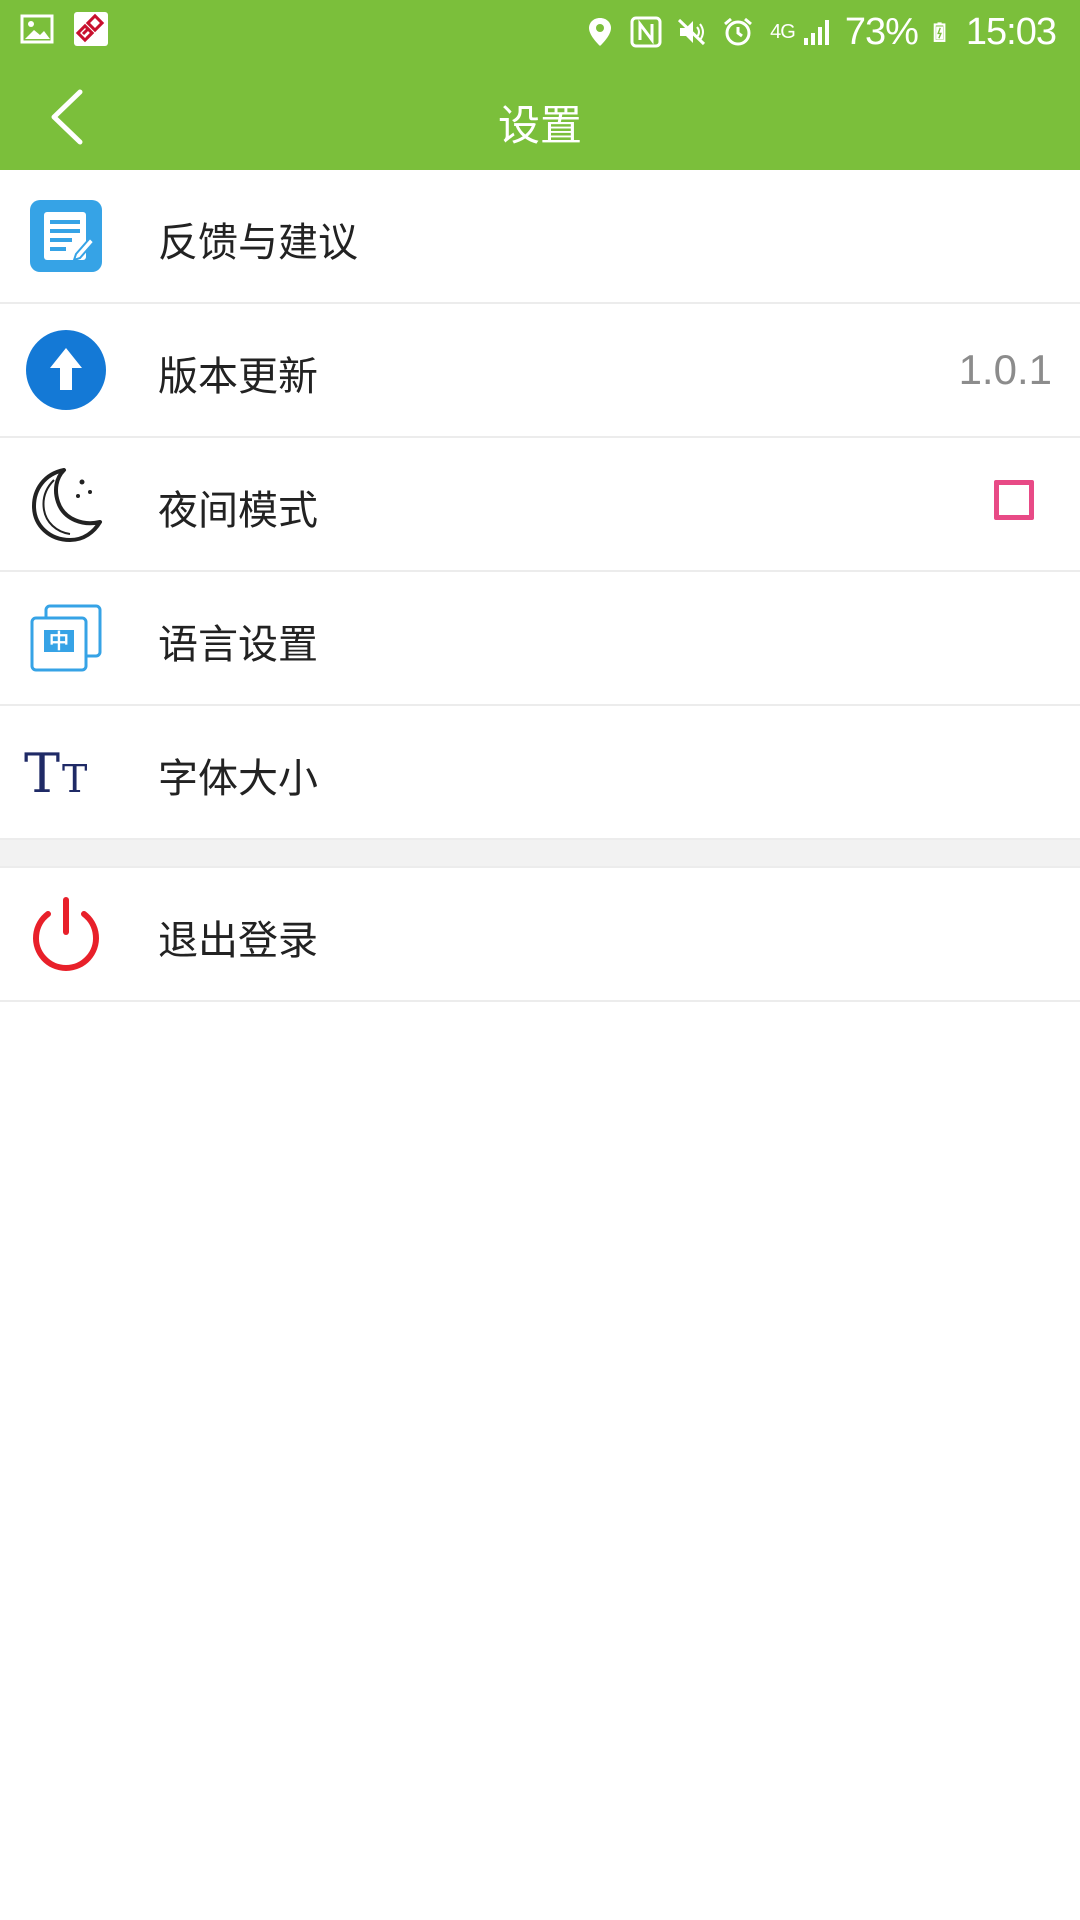  I want to click on settings-item-label: 版本更新, so click(238, 377).